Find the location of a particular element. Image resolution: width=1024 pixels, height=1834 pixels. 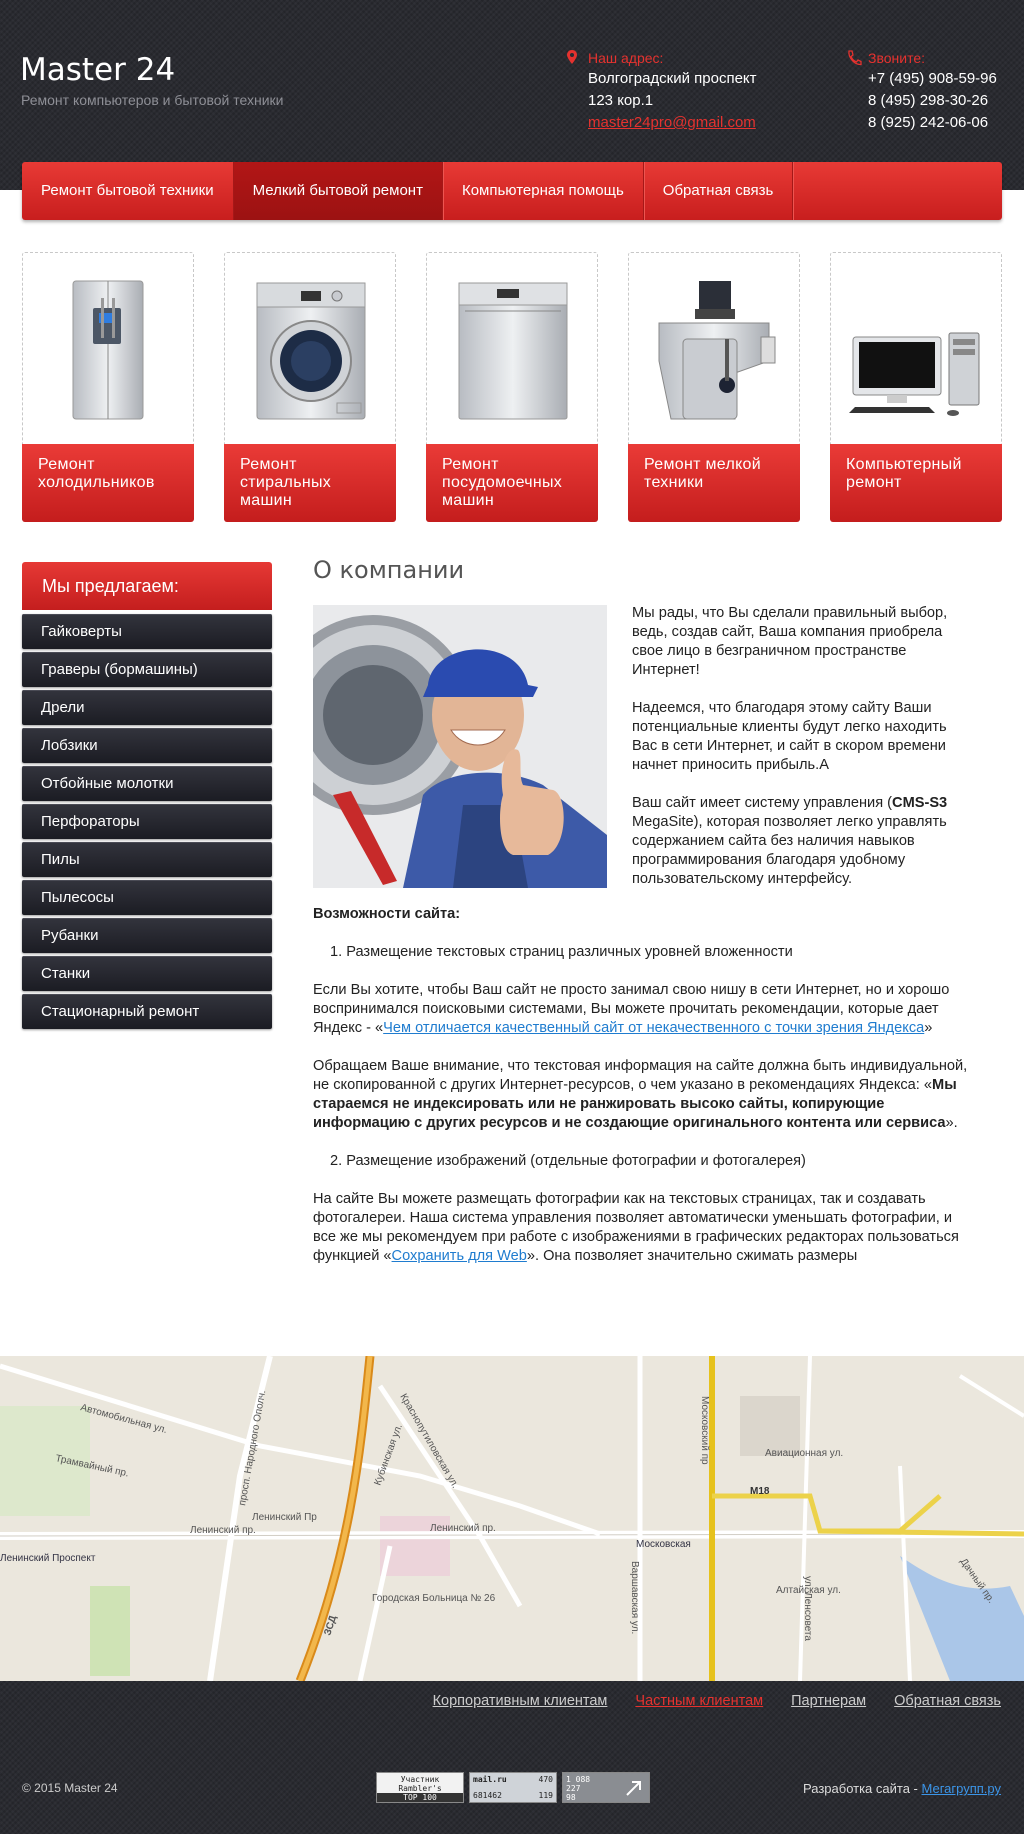

map-label: Городская Больница № 26 is located at coordinates (434, 1598).